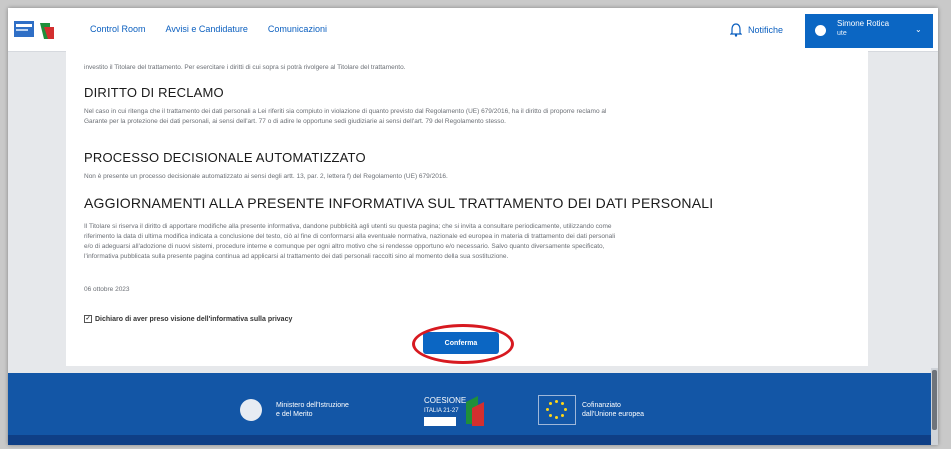 This screenshot has width=951, height=449. What do you see at coordinates (736, 30) in the screenshot?
I see `bell-icon` at bounding box center [736, 30].